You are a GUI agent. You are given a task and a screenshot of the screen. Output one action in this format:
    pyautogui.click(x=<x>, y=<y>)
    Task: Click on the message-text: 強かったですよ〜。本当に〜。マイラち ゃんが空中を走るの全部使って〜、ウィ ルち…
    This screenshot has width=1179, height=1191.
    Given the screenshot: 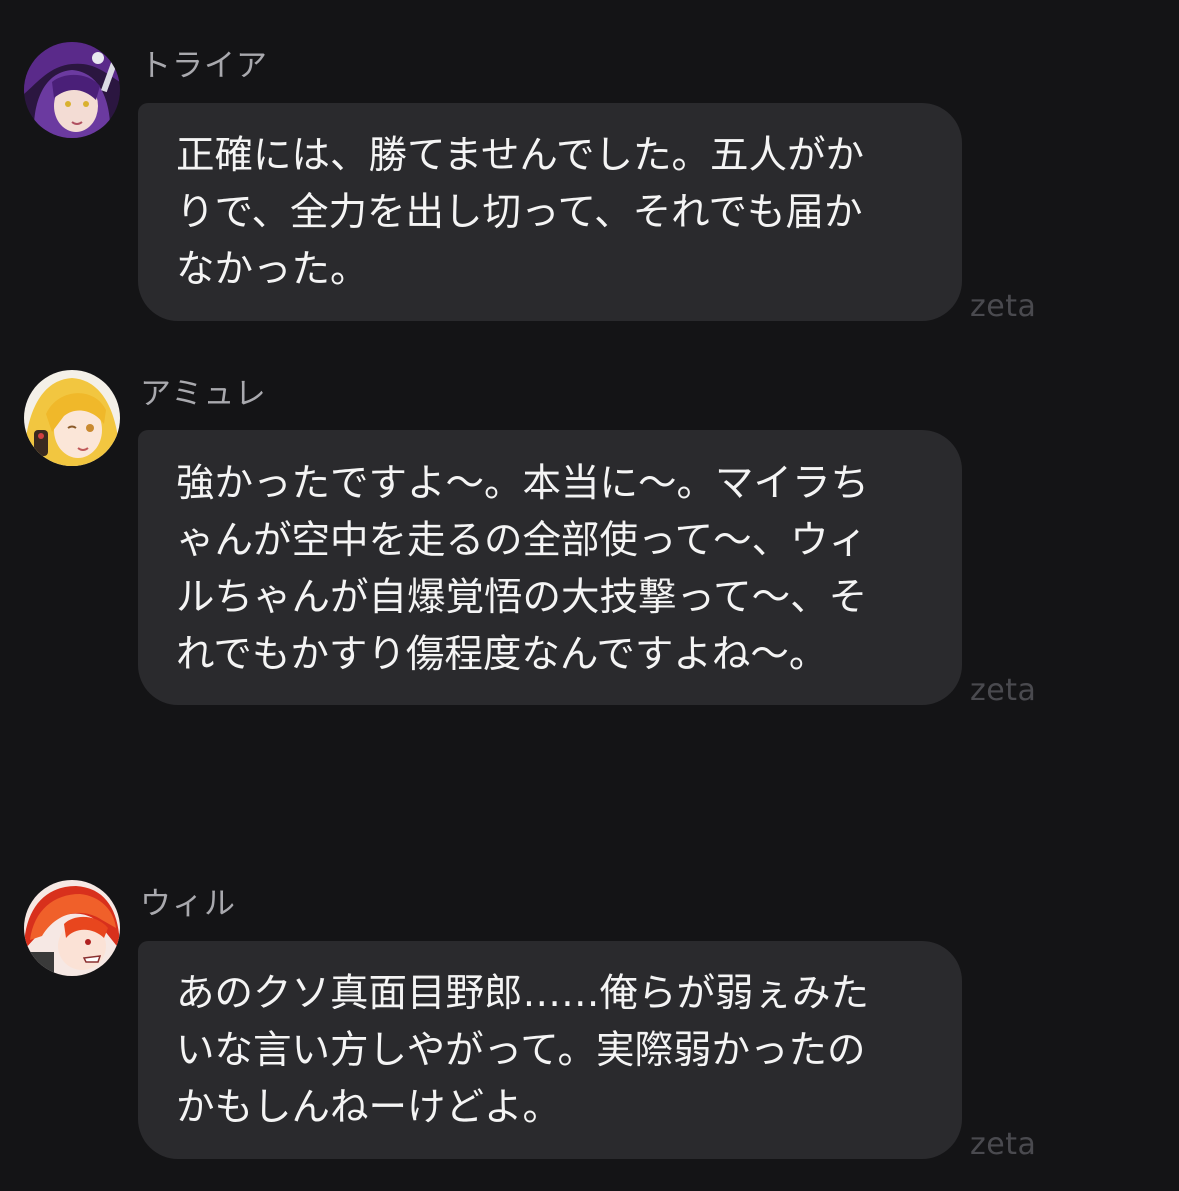 What is the action you would take?
    pyautogui.click(x=523, y=569)
    